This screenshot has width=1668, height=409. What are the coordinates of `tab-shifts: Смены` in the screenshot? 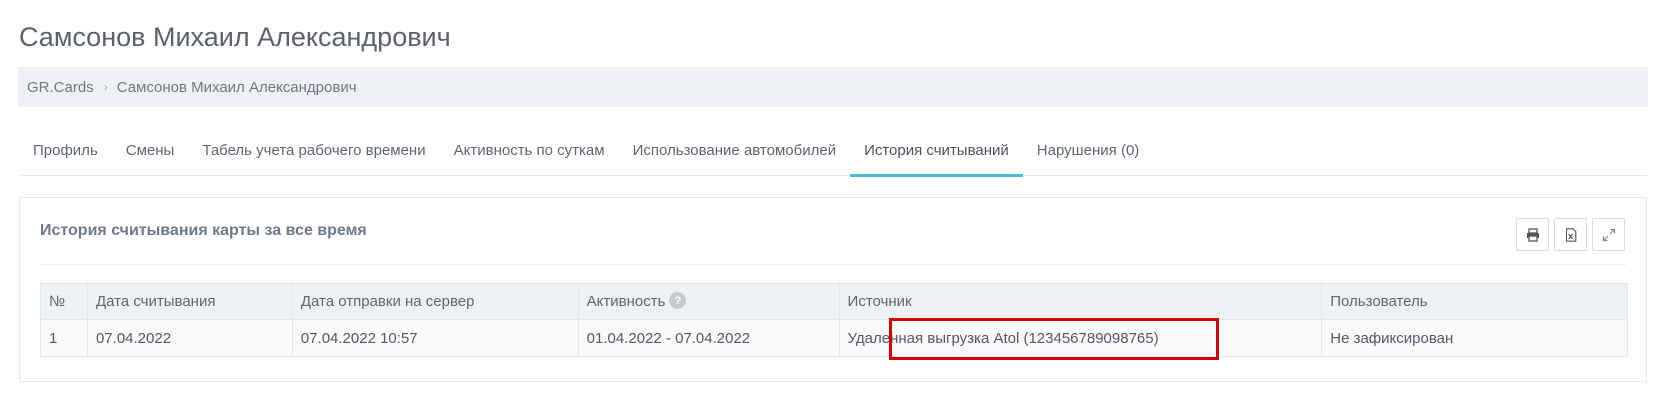 It's located at (150, 153).